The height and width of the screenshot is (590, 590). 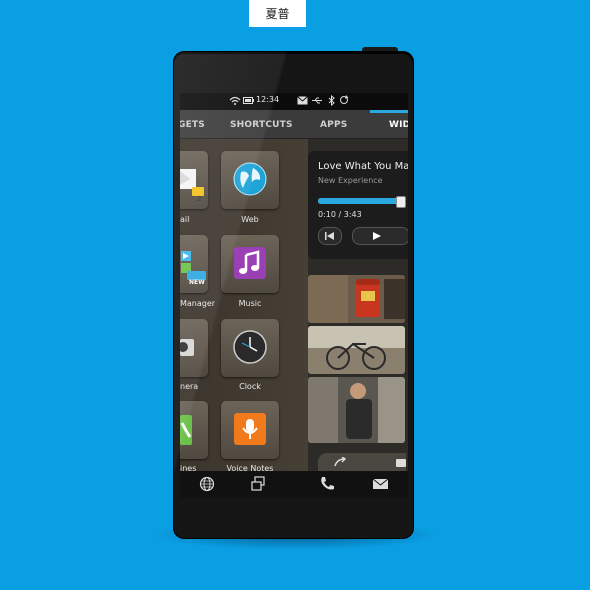 I want to click on app-manager: NEW, so click(x=194, y=264).